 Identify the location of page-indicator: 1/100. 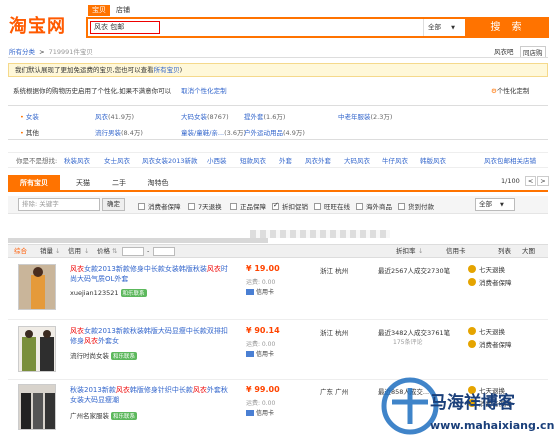
(510, 181).